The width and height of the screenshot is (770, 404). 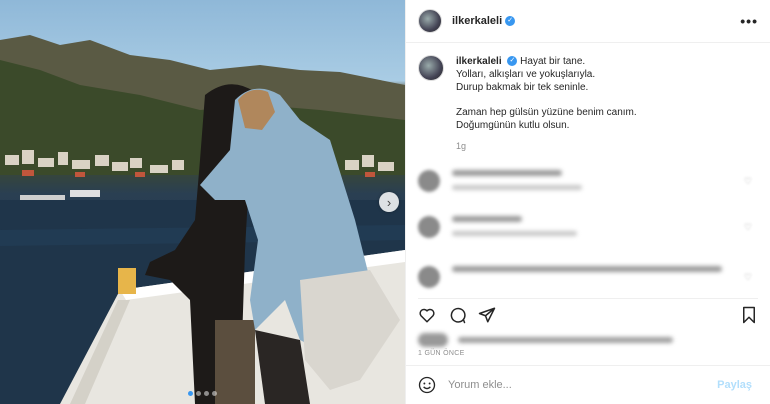 What do you see at coordinates (565, 340) in the screenshot?
I see `likes-text-redacted` at bounding box center [565, 340].